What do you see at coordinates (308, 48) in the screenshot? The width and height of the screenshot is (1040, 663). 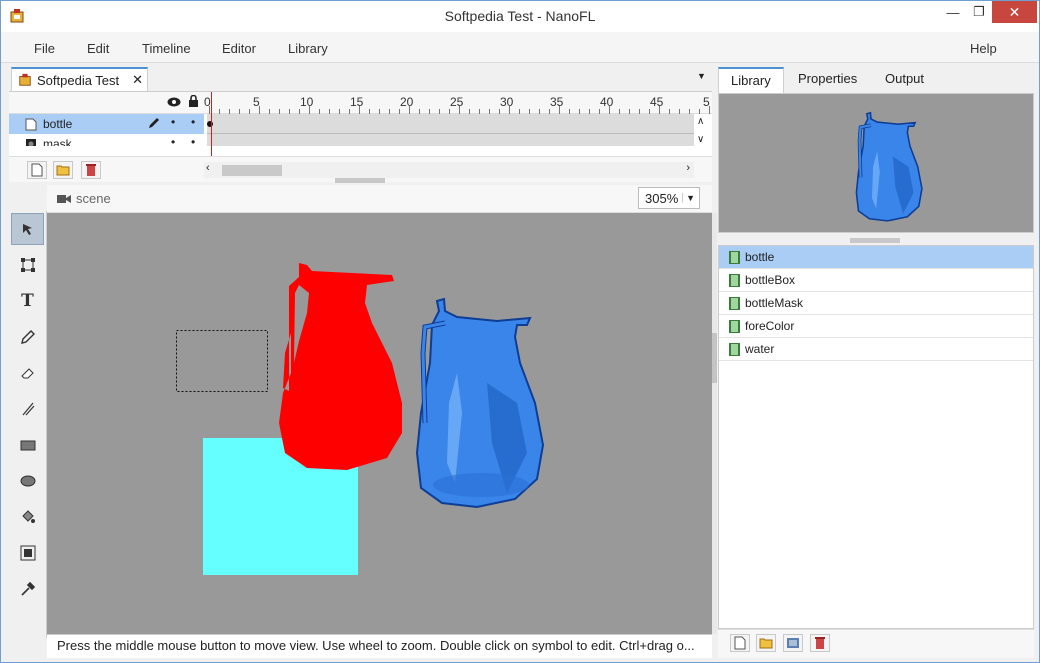 I see `menu-library: Library` at bounding box center [308, 48].